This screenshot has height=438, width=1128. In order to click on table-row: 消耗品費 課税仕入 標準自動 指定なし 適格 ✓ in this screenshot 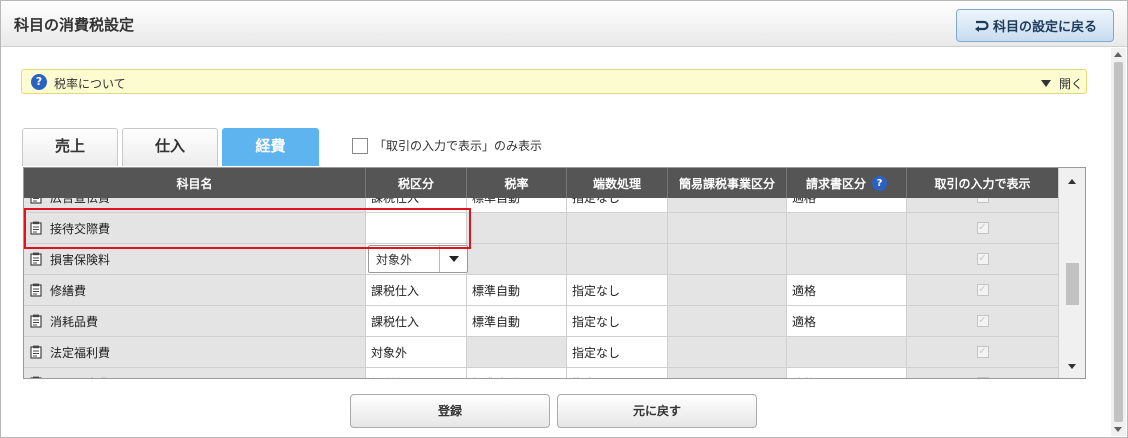, I will do `click(541, 321)`.